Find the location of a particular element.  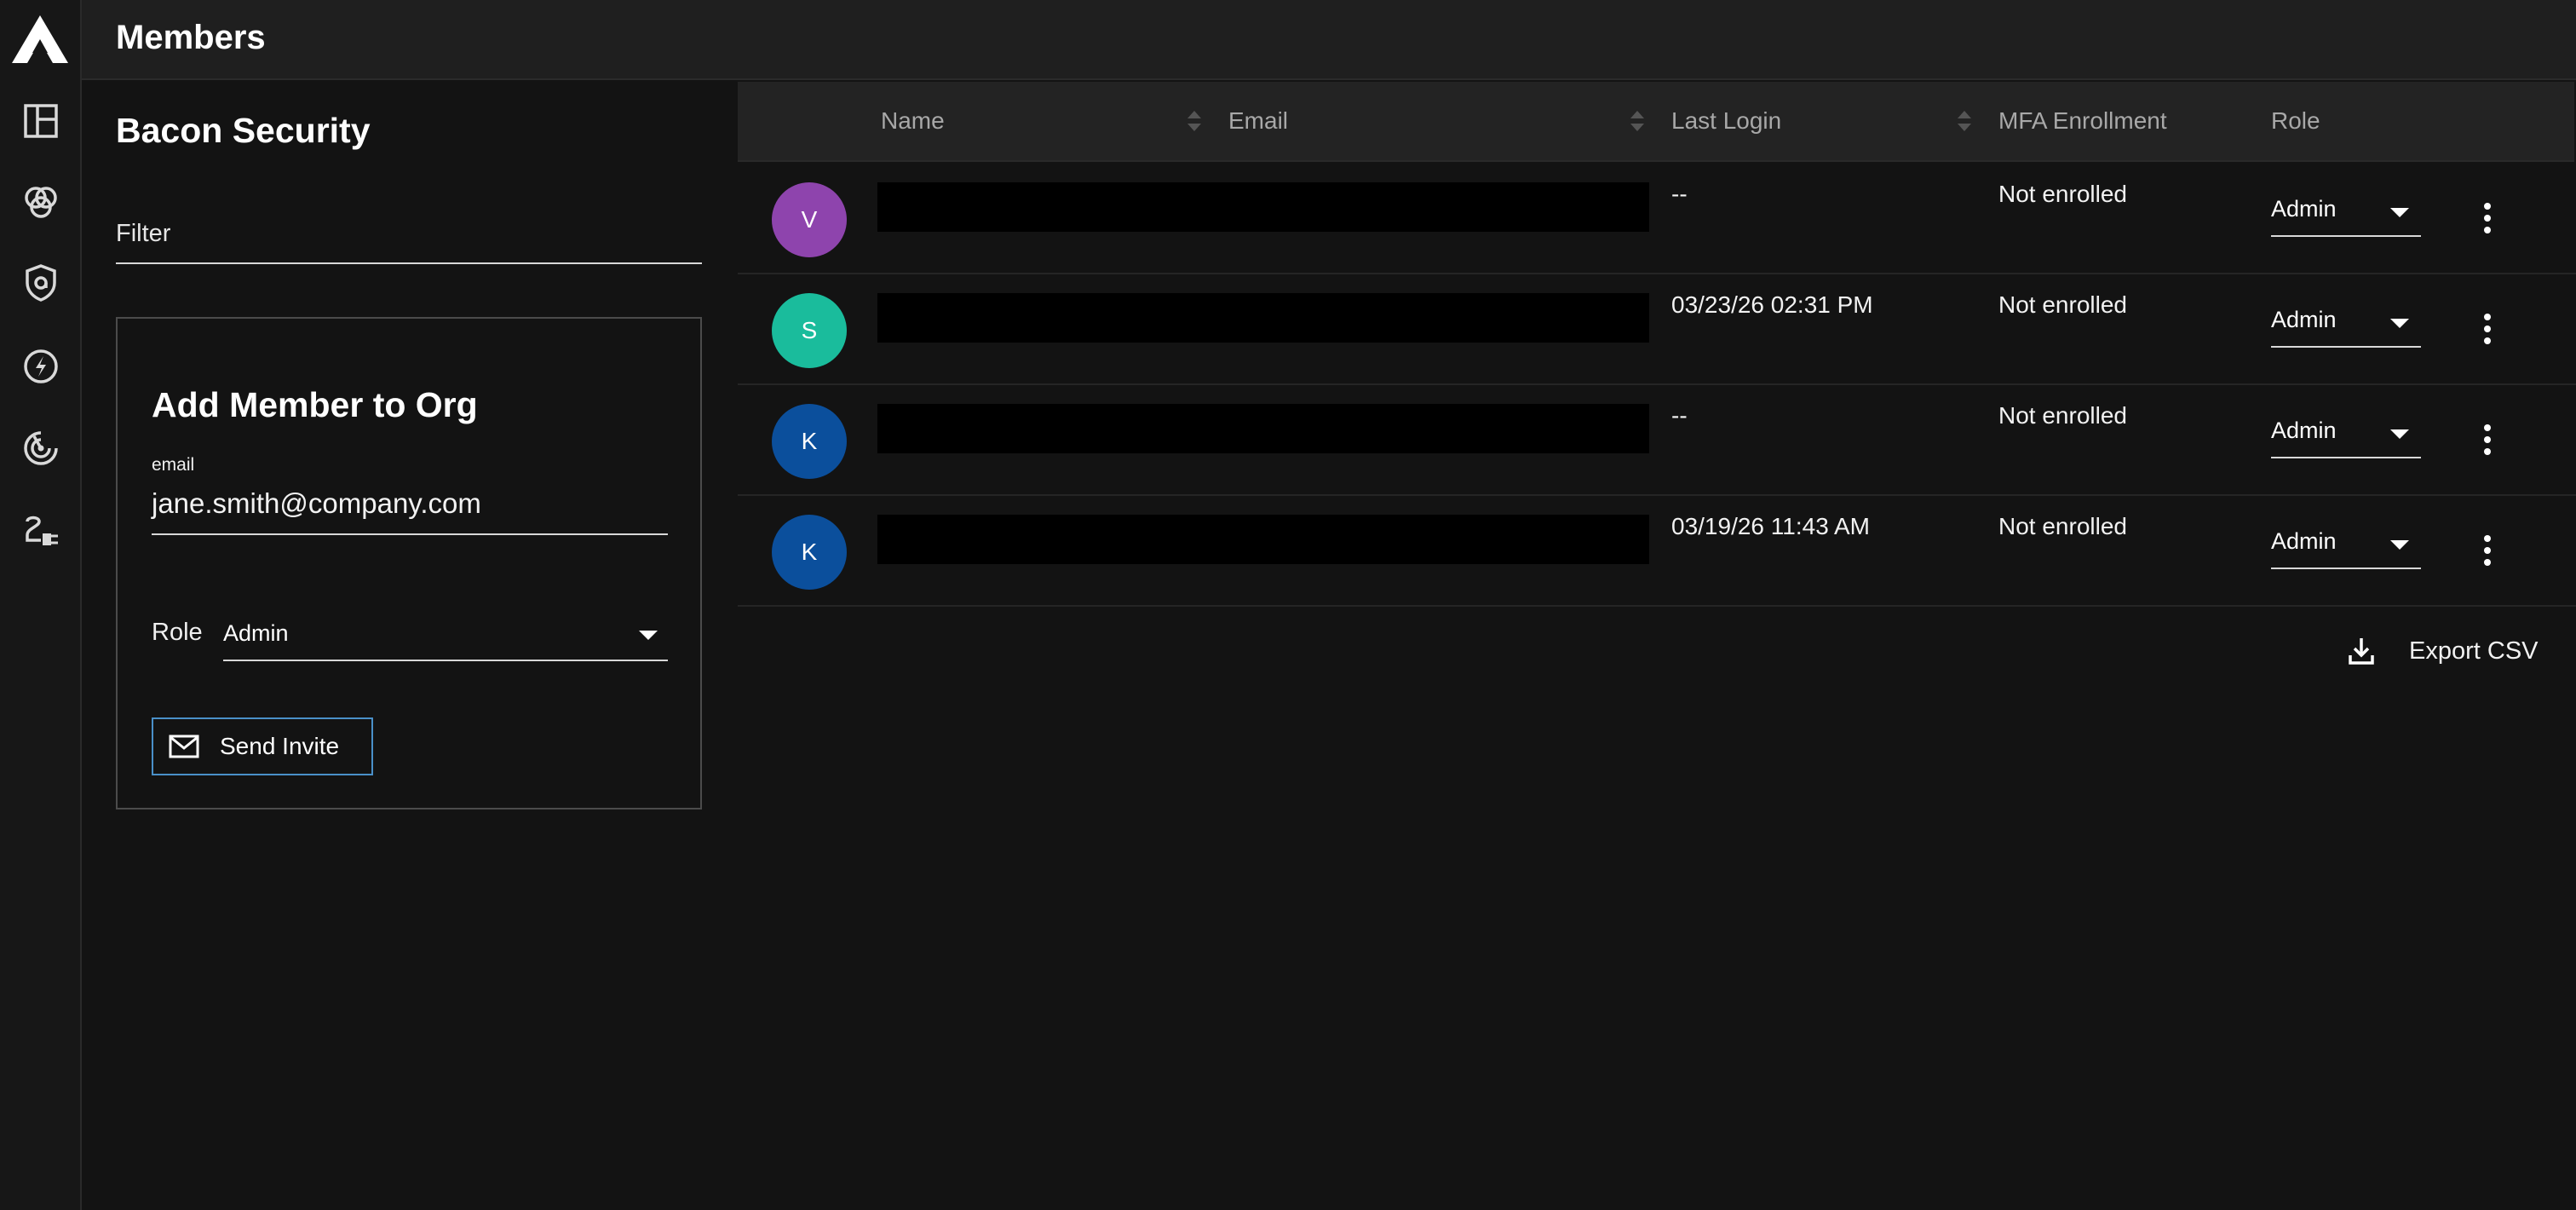

column-header-email: Email is located at coordinates (1258, 121).